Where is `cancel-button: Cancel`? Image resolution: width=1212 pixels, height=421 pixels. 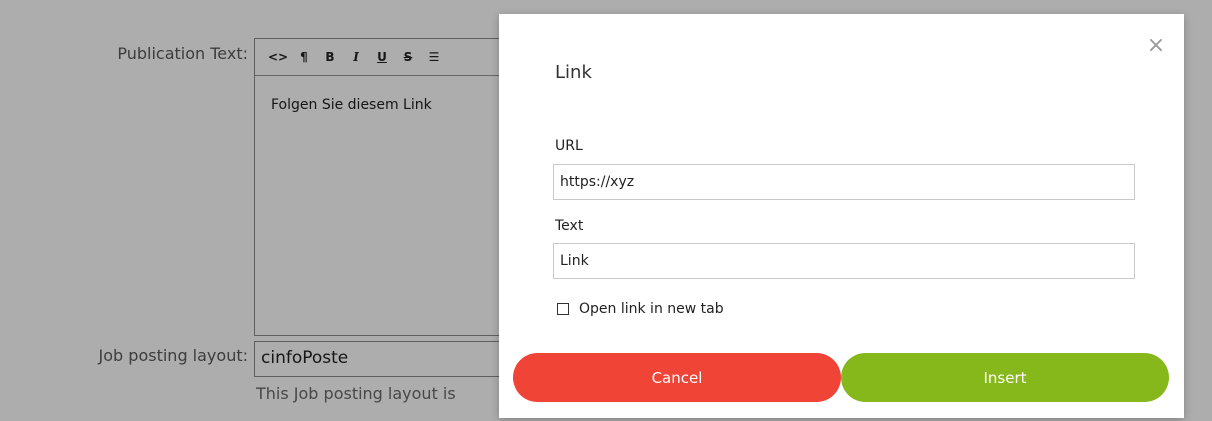
cancel-button: Cancel is located at coordinates (677, 377).